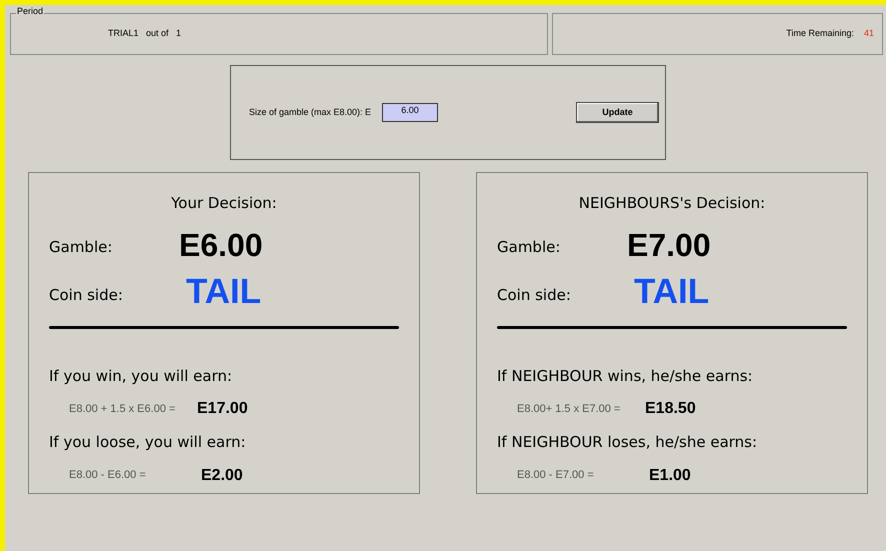 The height and width of the screenshot is (551, 886). Describe the element at coordinates (222, 476) in the screenshot. I see `outcome-amount: E2.00` at that location.